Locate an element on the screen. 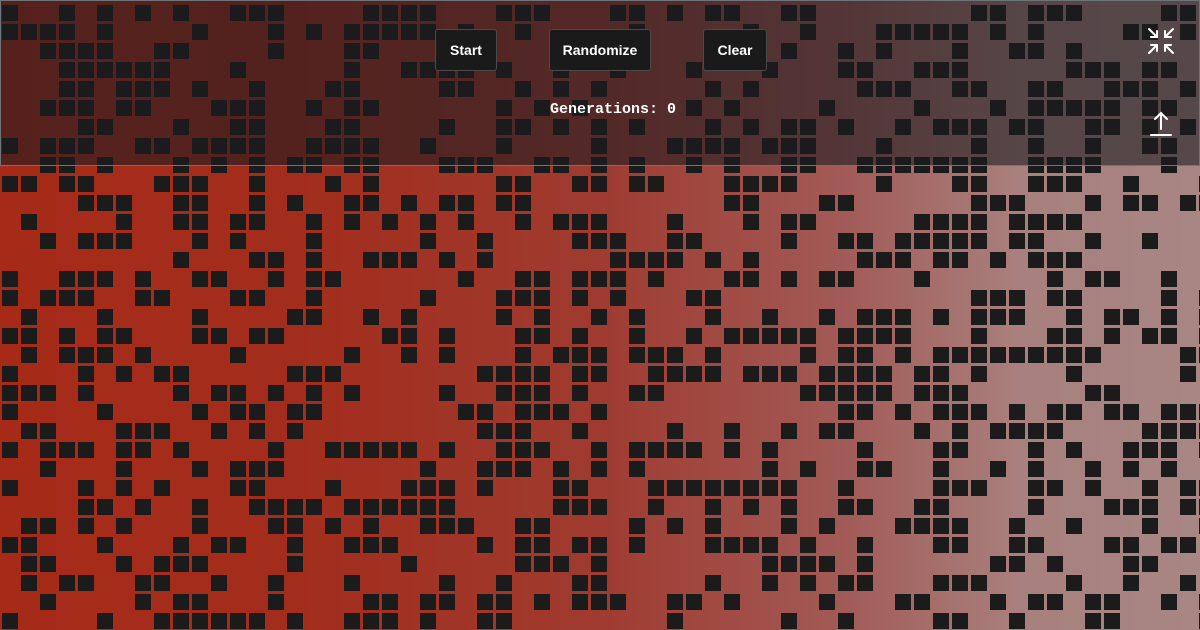 The height and width of the screenshot is (630, 1200). randomize-button: Randomize is located at coordinates (600, 50).